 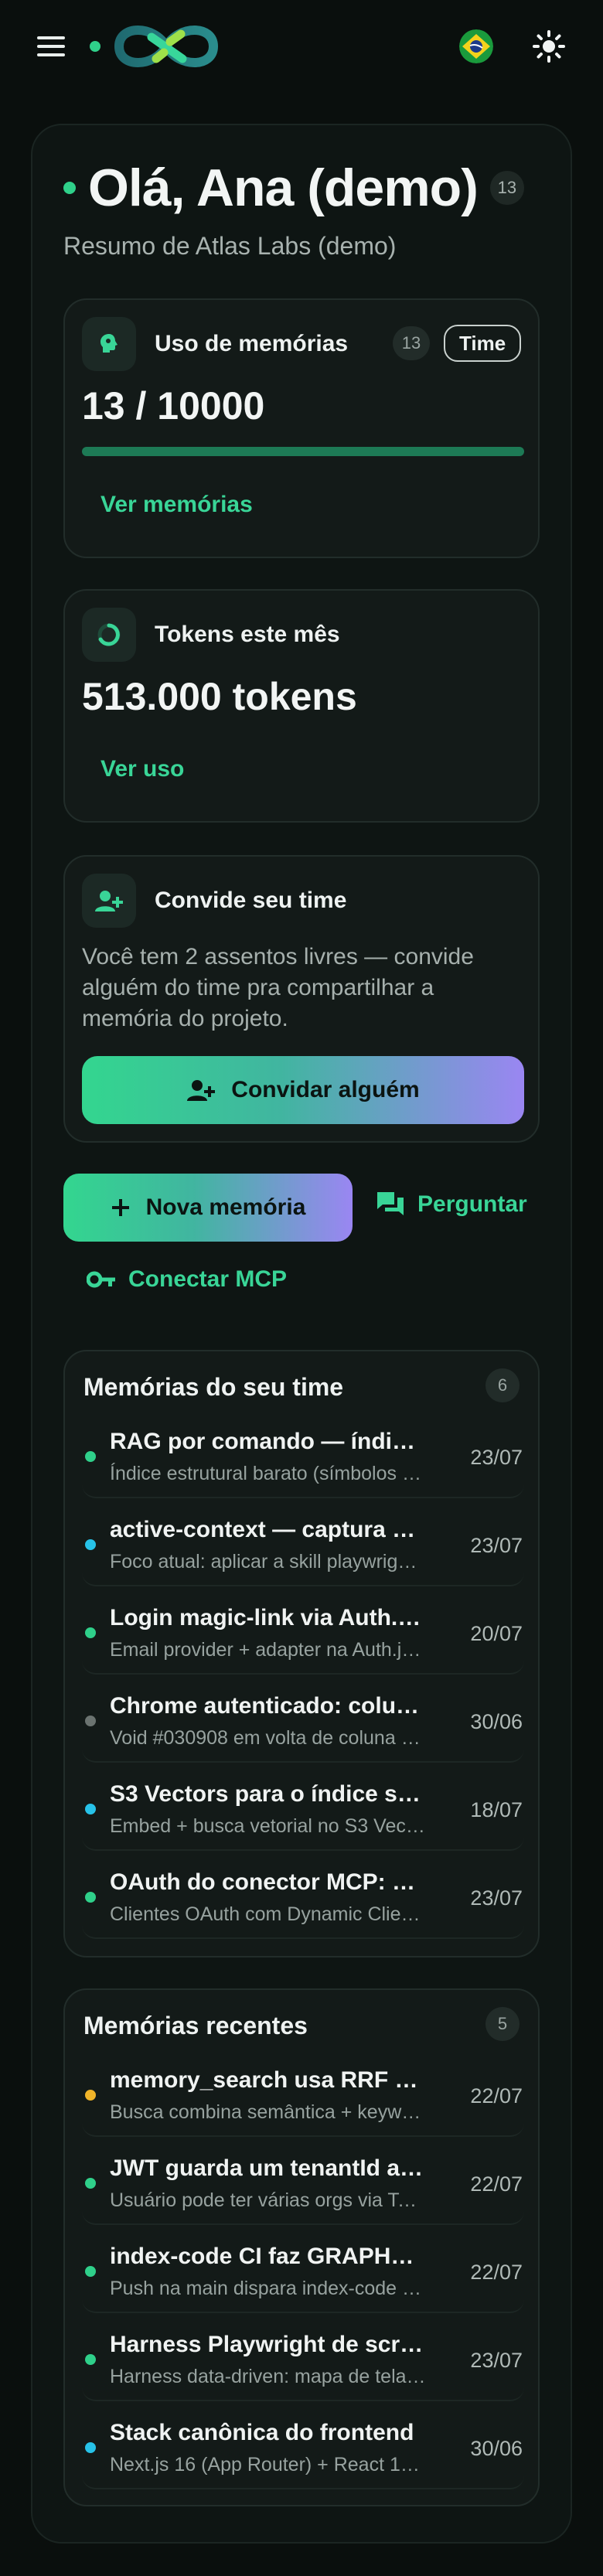 I want to click on connect-mcp-button: Conectar MCP, so click(x=187, y=1279).